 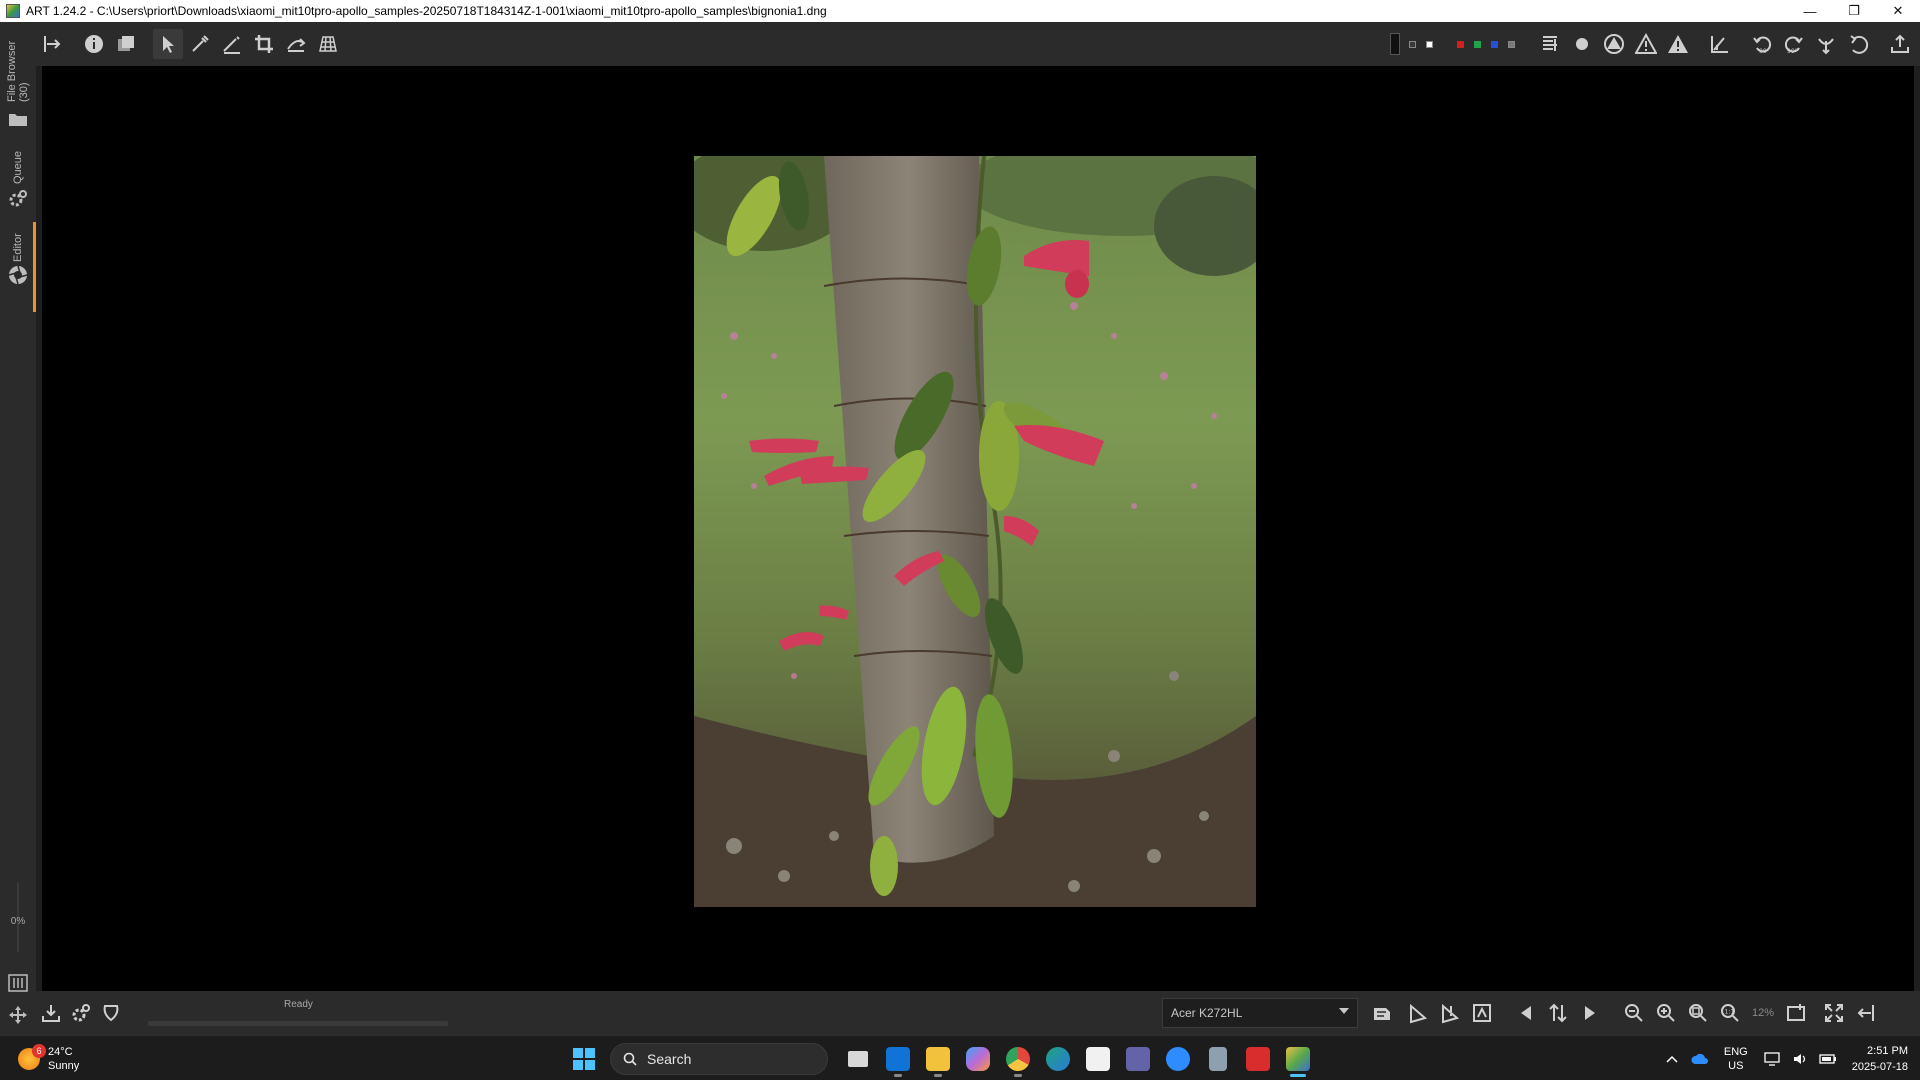 What do you see at coordinates (1298, 1059) in the screenshot?
I see `art-app-taskbar-icon` at bounding box center [1298, 1059].